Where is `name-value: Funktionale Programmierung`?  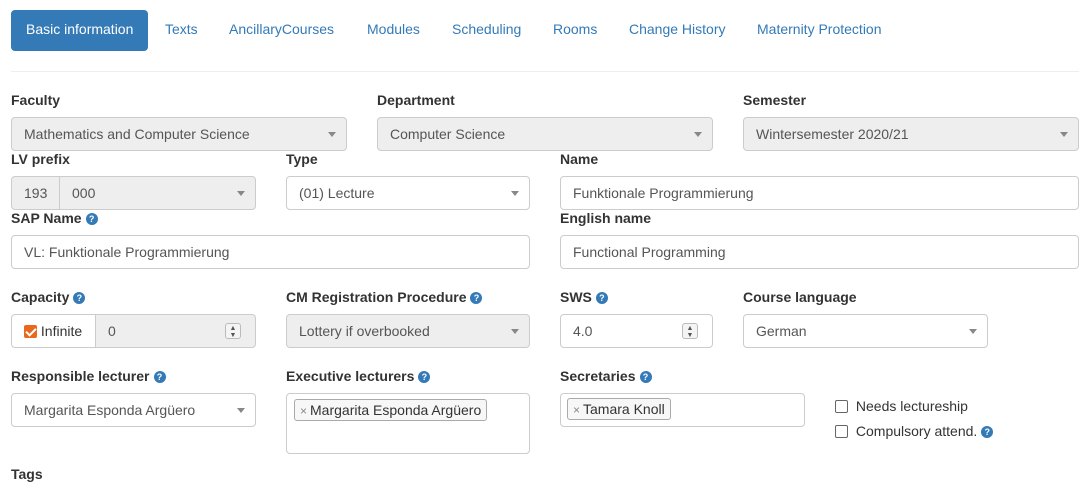 name-value: Funktionale Programmierung is located at coordinates (663, 193).